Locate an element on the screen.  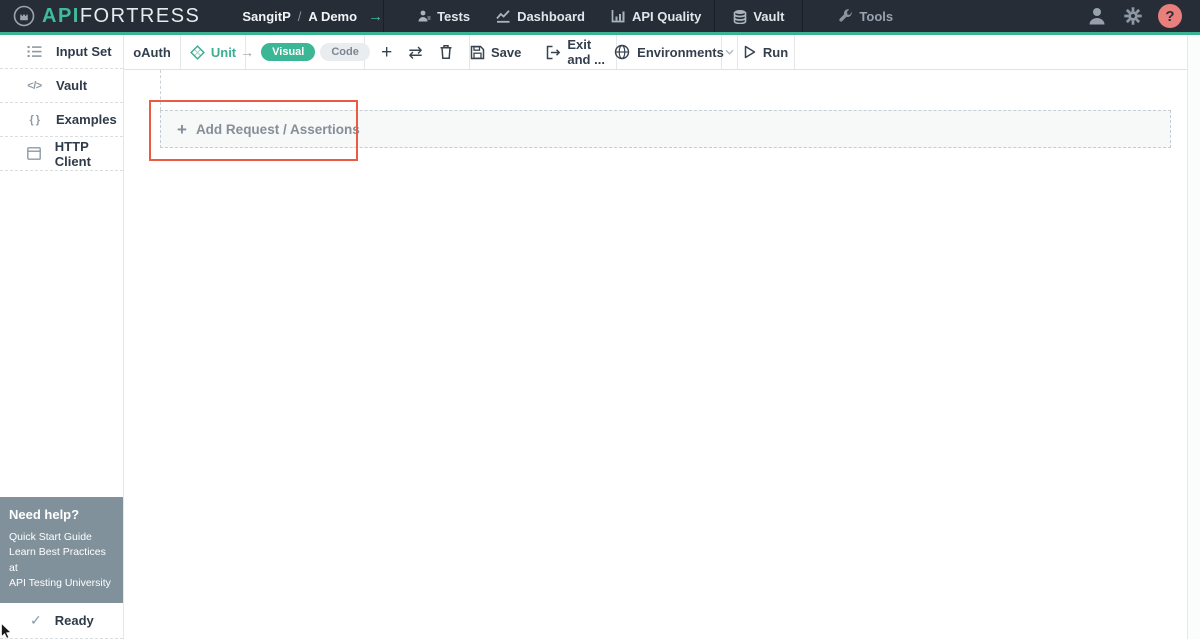
nav-item-vault: Vault is located at coordinates (758, 16).